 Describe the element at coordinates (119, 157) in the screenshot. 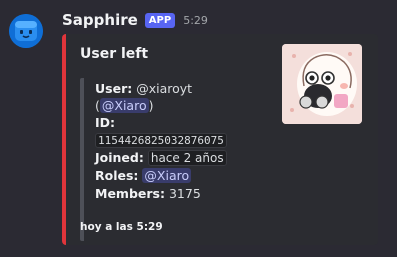

I see `field-joined-label: Joined:` at that location.